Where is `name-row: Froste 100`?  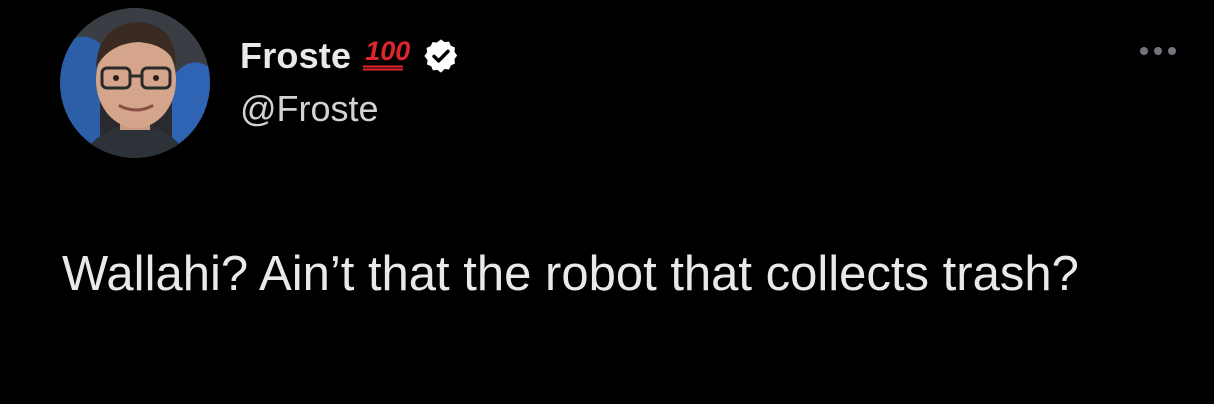
name-row: Froste 100 is located at coordinates (350, 56).